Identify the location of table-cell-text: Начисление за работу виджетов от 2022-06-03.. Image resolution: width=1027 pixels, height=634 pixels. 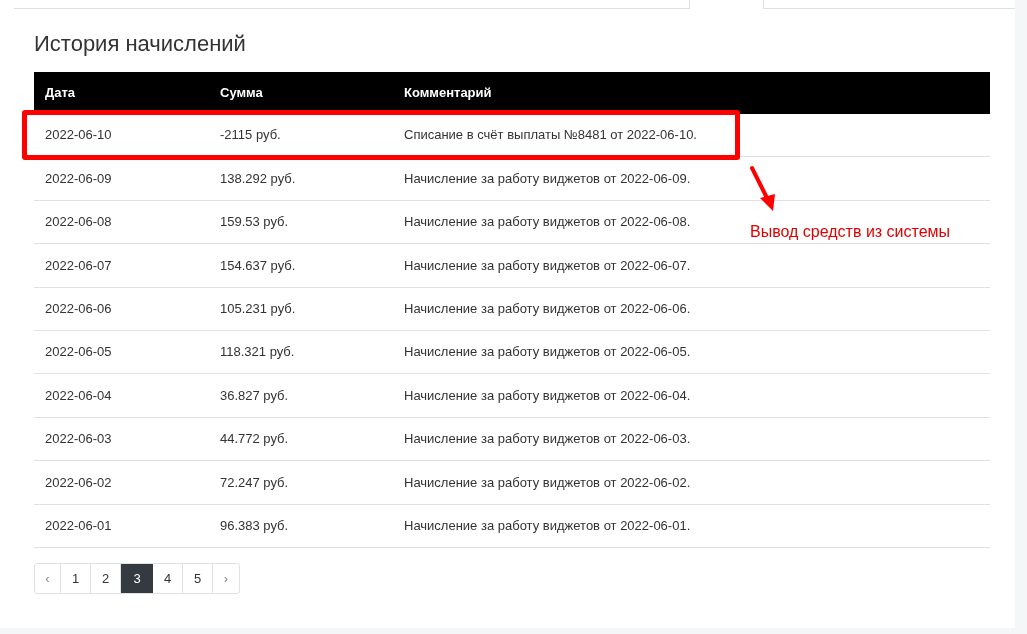
(547, 439).